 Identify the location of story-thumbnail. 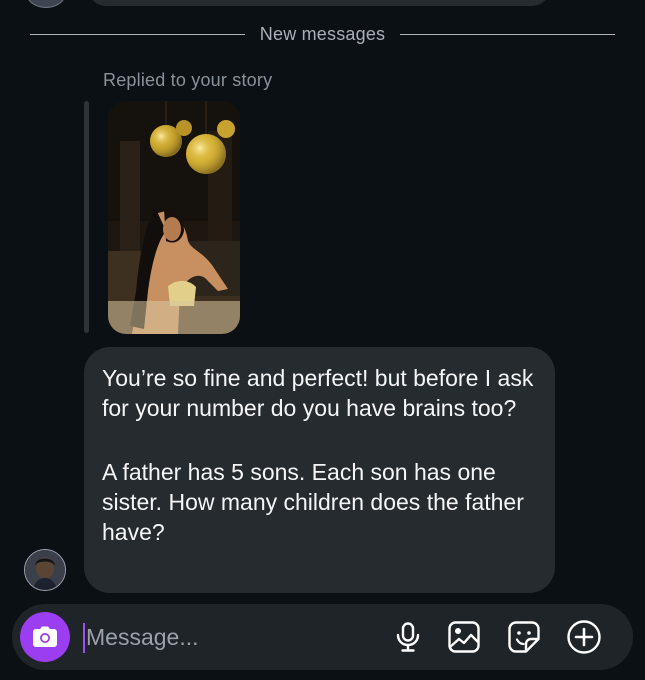
(174, 217).